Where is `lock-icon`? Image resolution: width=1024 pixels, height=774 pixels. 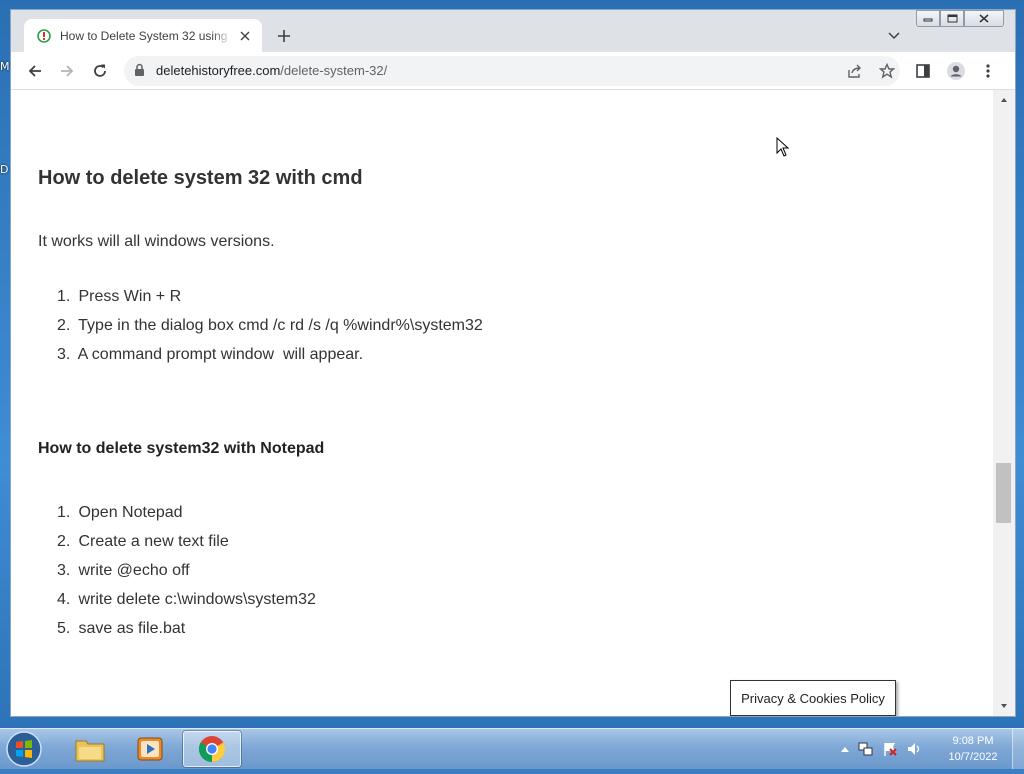 lock-icon is located at coordinates (139, 72).